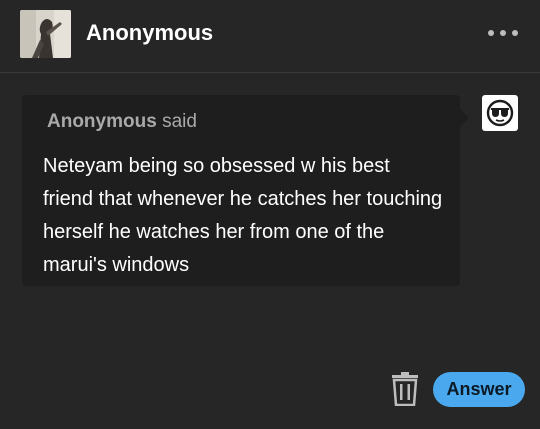  I want to click on trash-icon, so click(405, 389).